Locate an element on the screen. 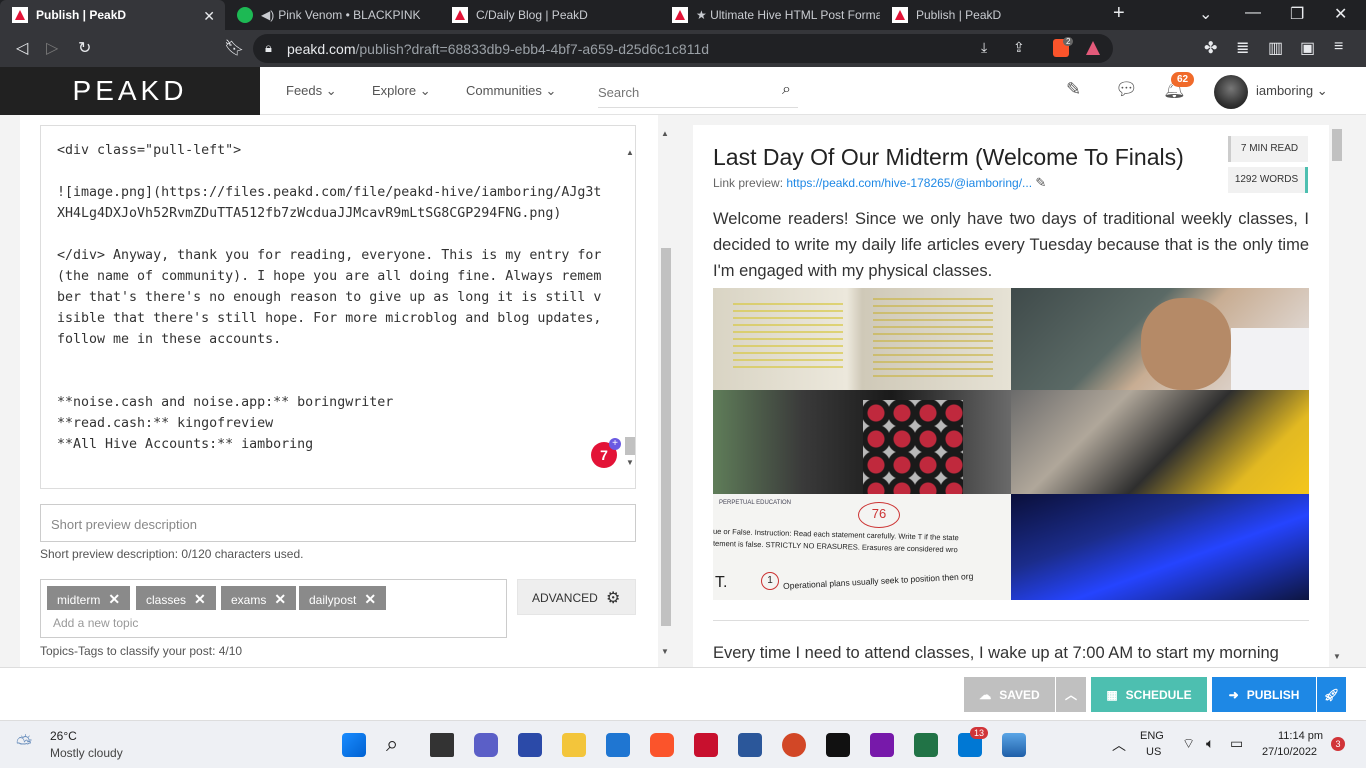  chevron-up-icon: ︿ is located at coordinates (1070, 695).